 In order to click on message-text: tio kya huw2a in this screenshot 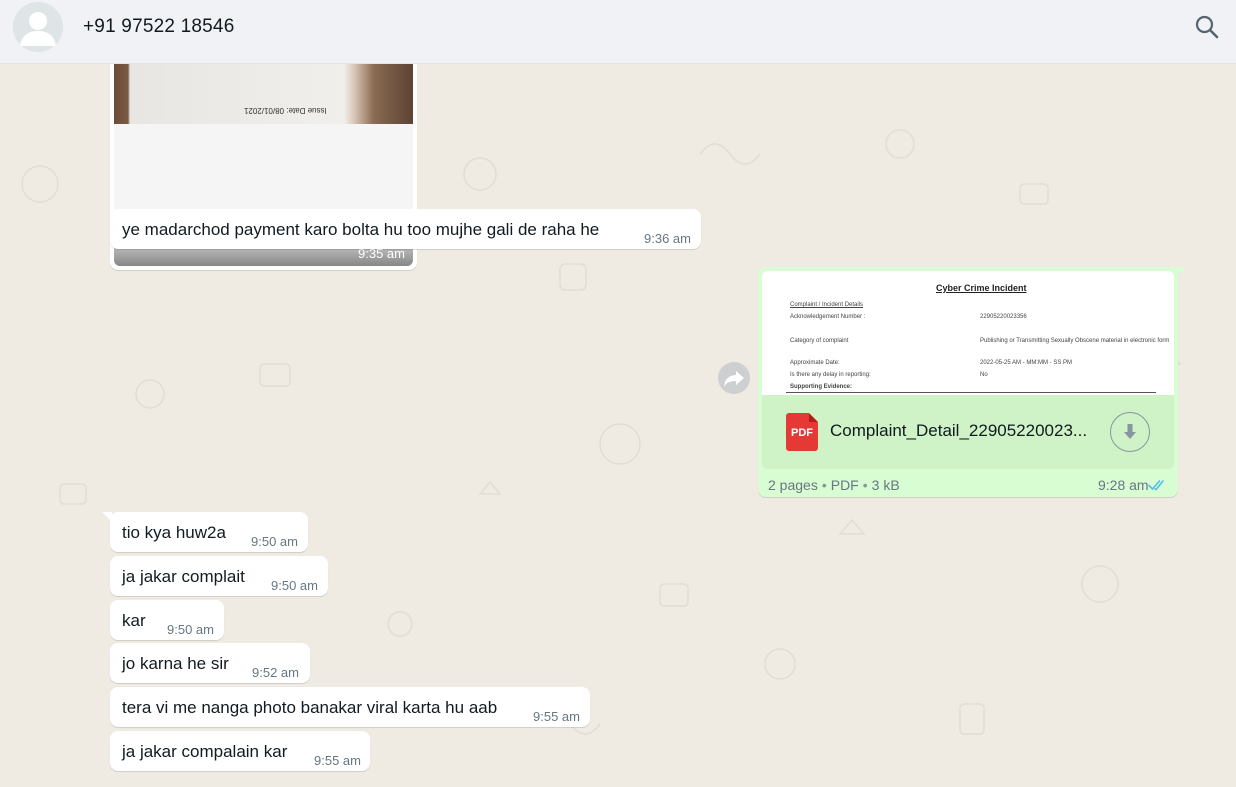, I will do `click(174, 532)`.